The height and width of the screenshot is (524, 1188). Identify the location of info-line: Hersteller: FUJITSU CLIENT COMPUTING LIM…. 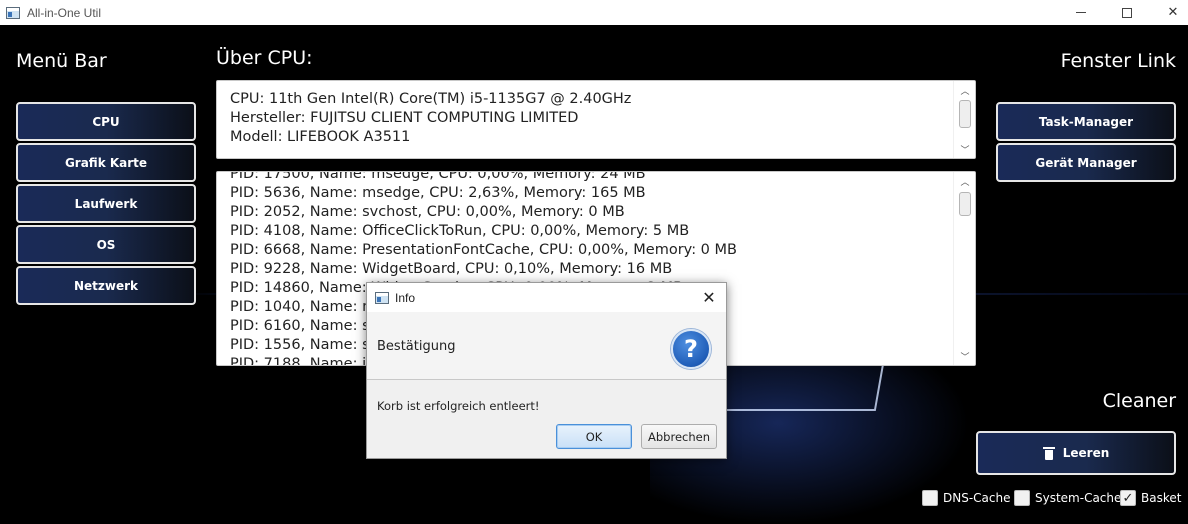
(404, 118).